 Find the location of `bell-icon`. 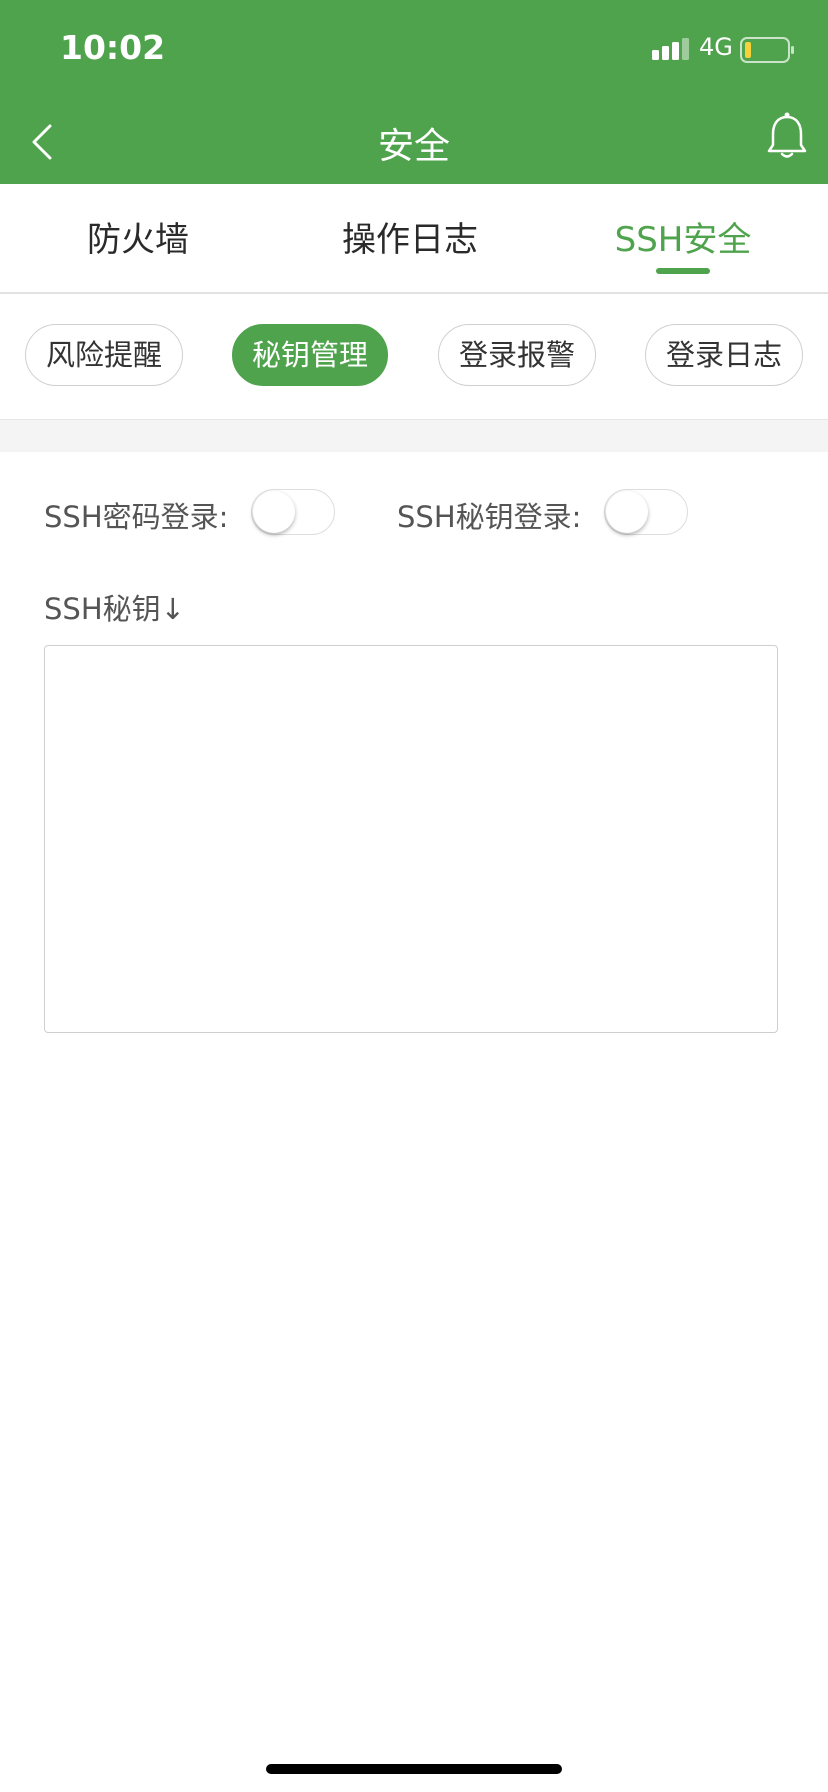

bell-icon is located at coordinates (787, 136).